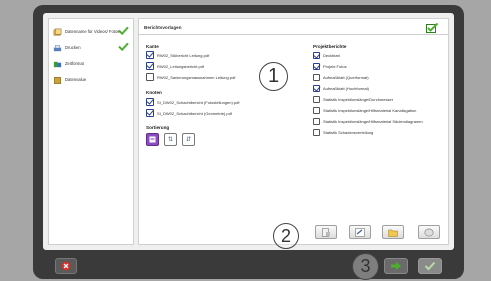  What do you see at coordinates (335, 66) in the screenshot?
I see `checkbox-label: Projekt Fotos` at bounding box center [335, 66].